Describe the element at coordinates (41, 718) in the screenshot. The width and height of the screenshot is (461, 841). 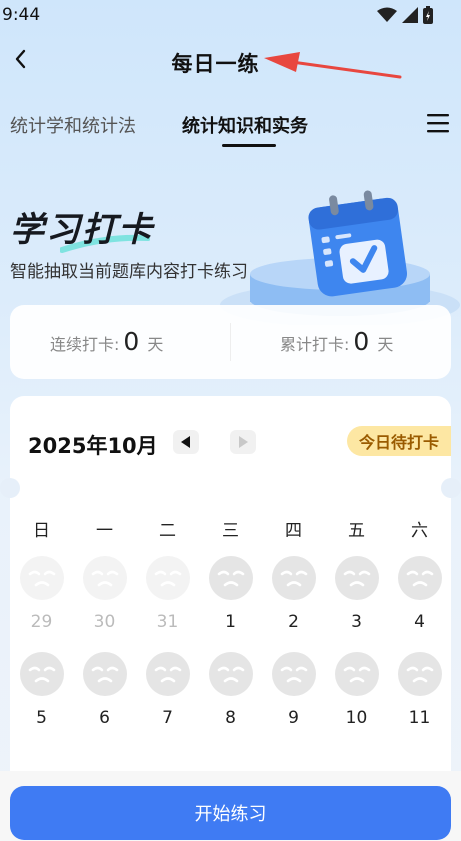
I see `day-number: 5` at that location.